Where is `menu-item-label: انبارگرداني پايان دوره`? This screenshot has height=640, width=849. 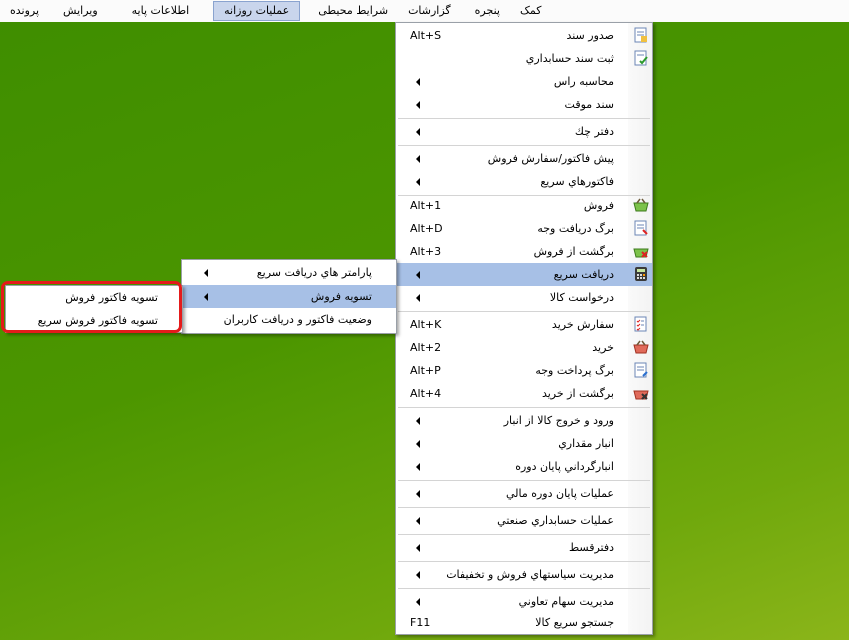 menu-item-label: انبارگرداني پايان دوره is located at coordinates (564, 466).